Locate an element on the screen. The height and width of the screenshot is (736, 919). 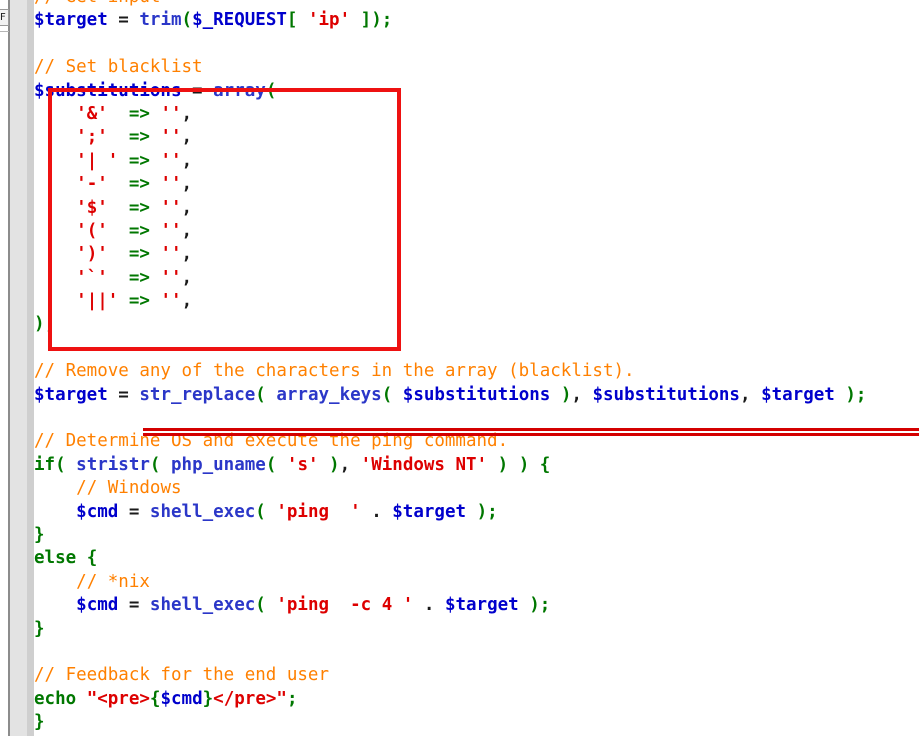
code-token-str: '$' is located at coordinates (92, 207).